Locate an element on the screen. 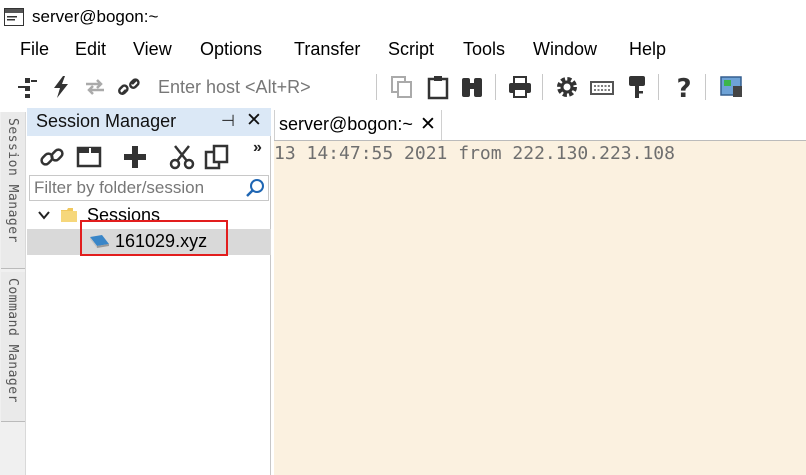  link-icon is located at coordinates (52, 157).